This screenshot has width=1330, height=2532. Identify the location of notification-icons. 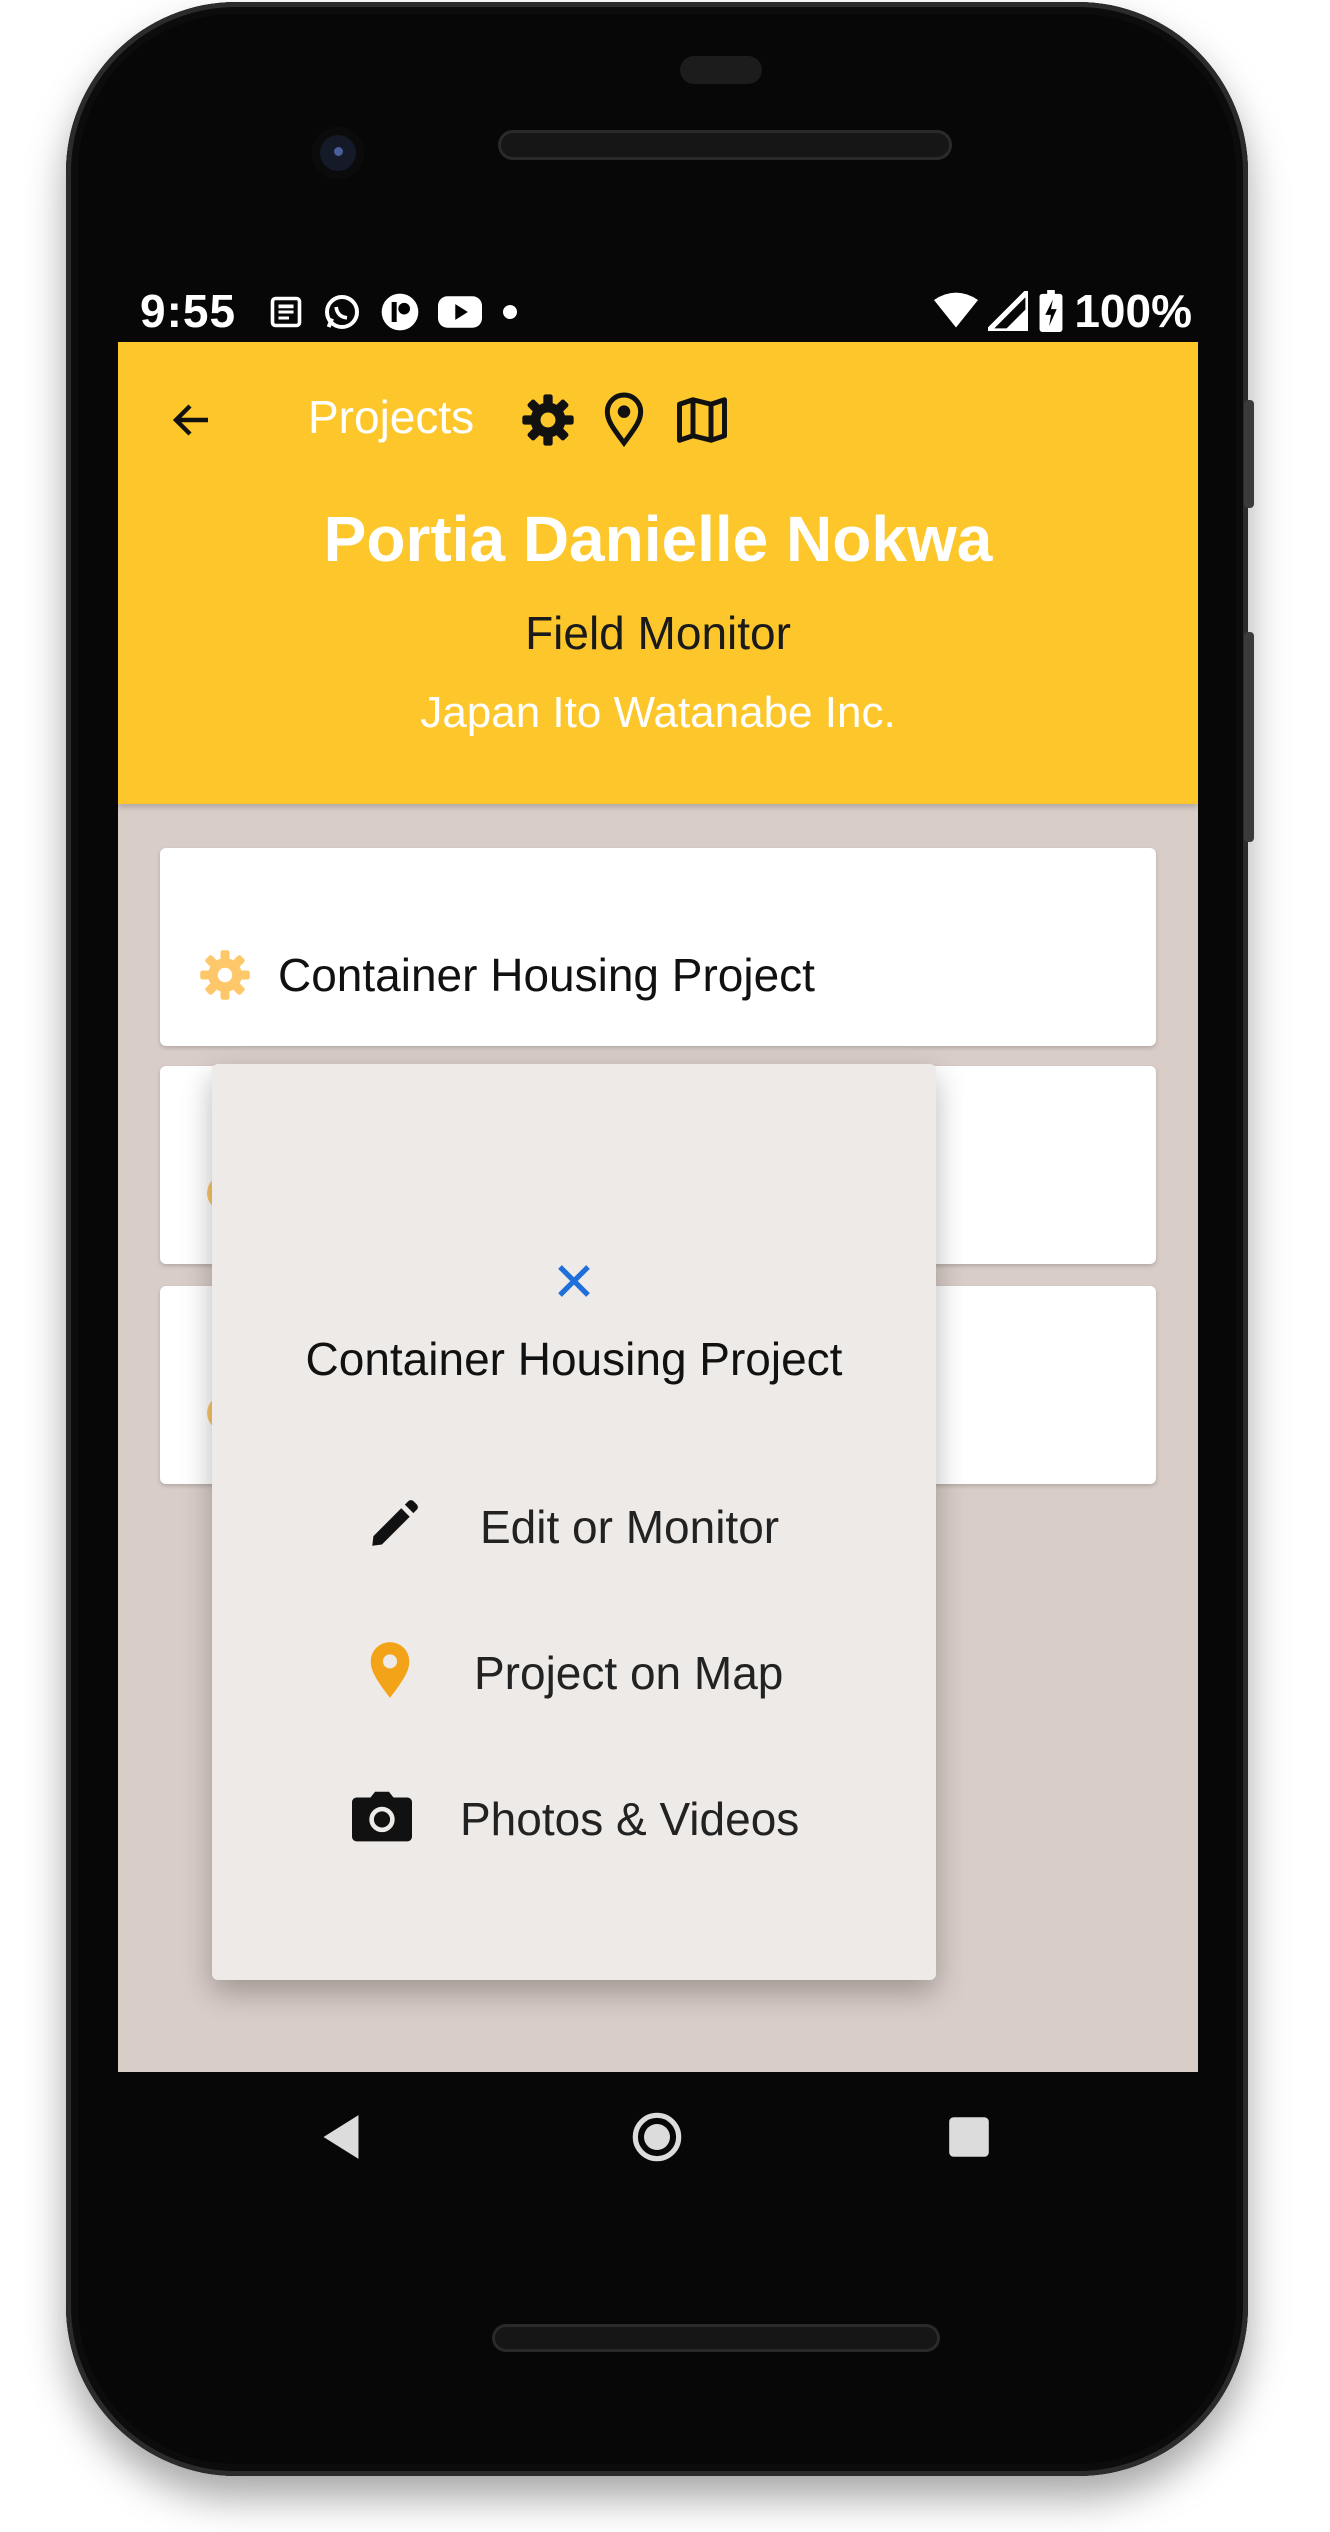
(394, 312).